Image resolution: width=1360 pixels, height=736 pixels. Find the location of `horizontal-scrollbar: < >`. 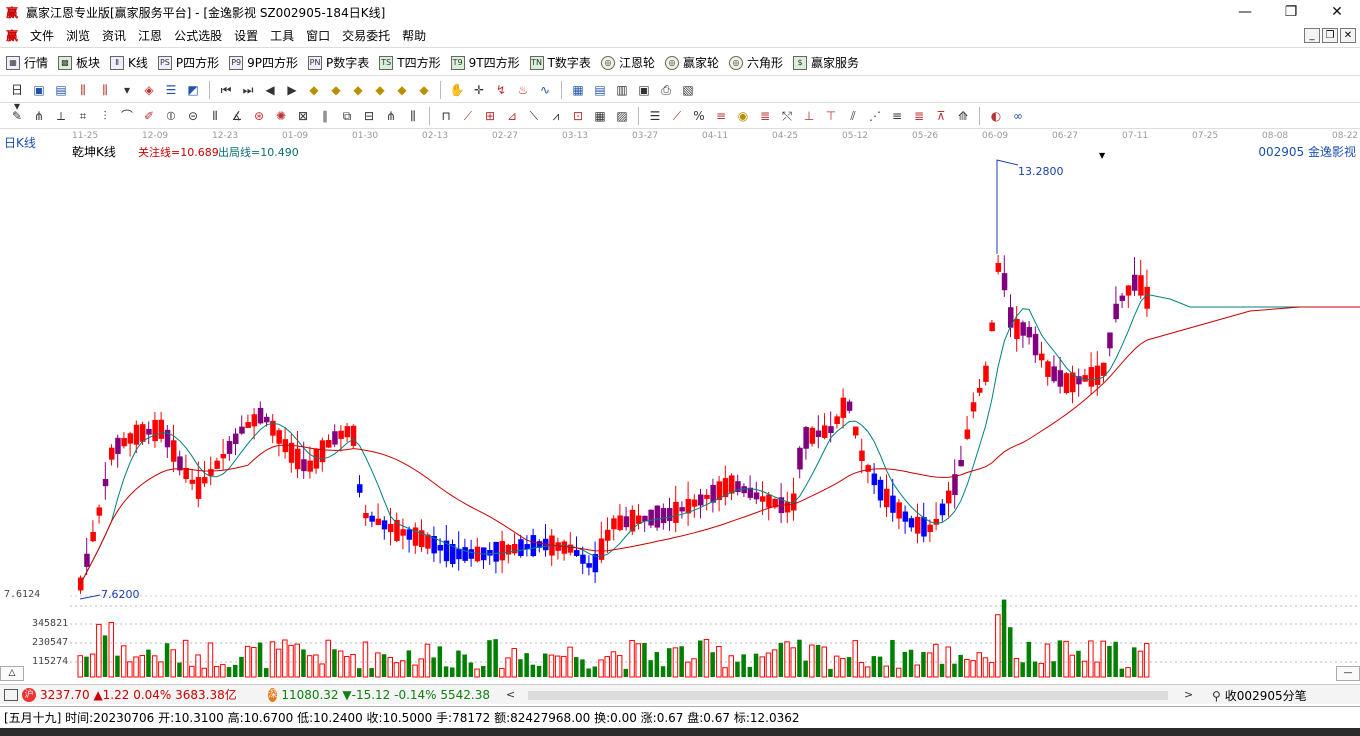

horizontal-scrollbar: < > is located at coordinates (844, 695).